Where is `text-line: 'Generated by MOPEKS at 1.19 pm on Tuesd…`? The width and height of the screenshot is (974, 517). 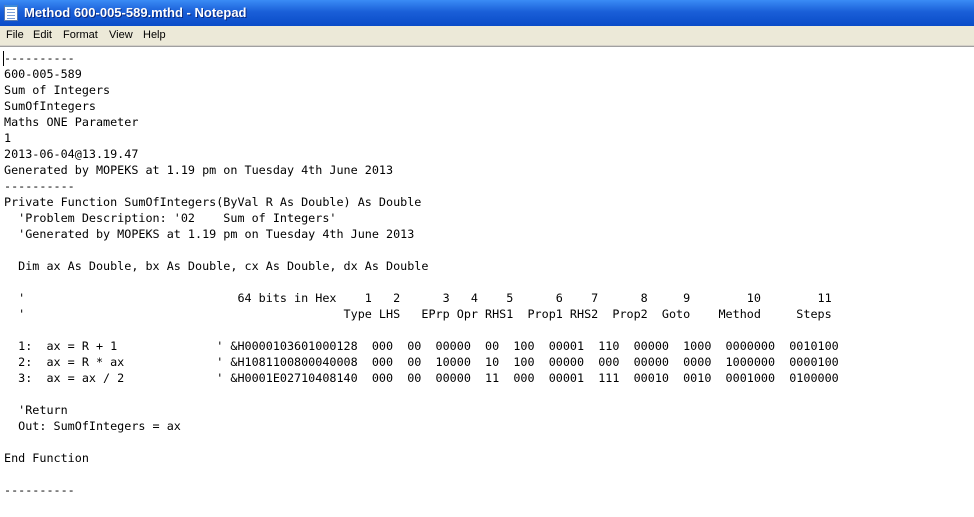 text-line: 'Generated by MOPEKS at 1.19 pm on Tuesd… is located at coordinates (209, 234).